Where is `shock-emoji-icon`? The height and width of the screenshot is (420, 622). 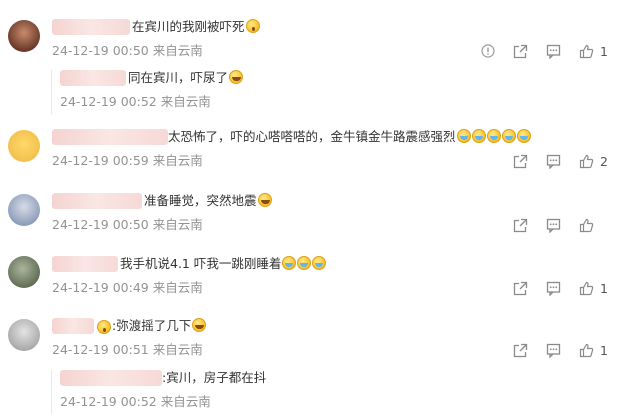 shock-emoji-icon is located at coordinates (252, 26).